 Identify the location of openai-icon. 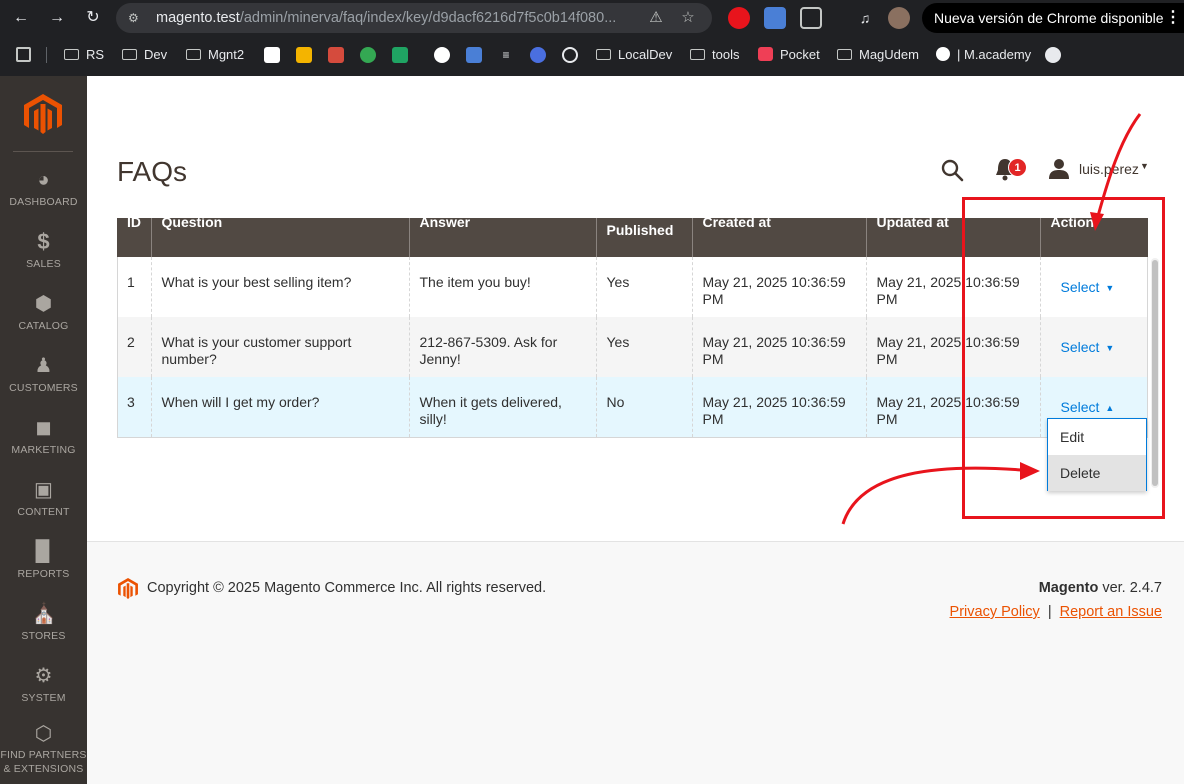
(570, 55).